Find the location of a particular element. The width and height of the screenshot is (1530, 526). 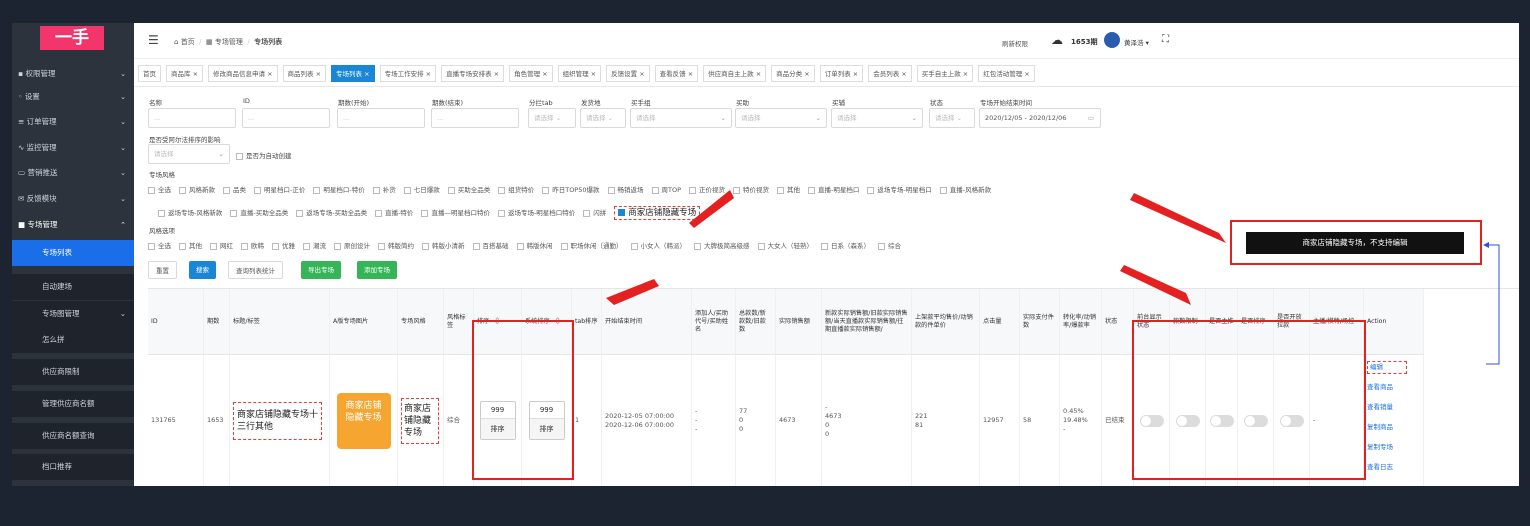

sidebar-sub-stall-recommend: 档口推荐 is located at coordinates (73, 467).